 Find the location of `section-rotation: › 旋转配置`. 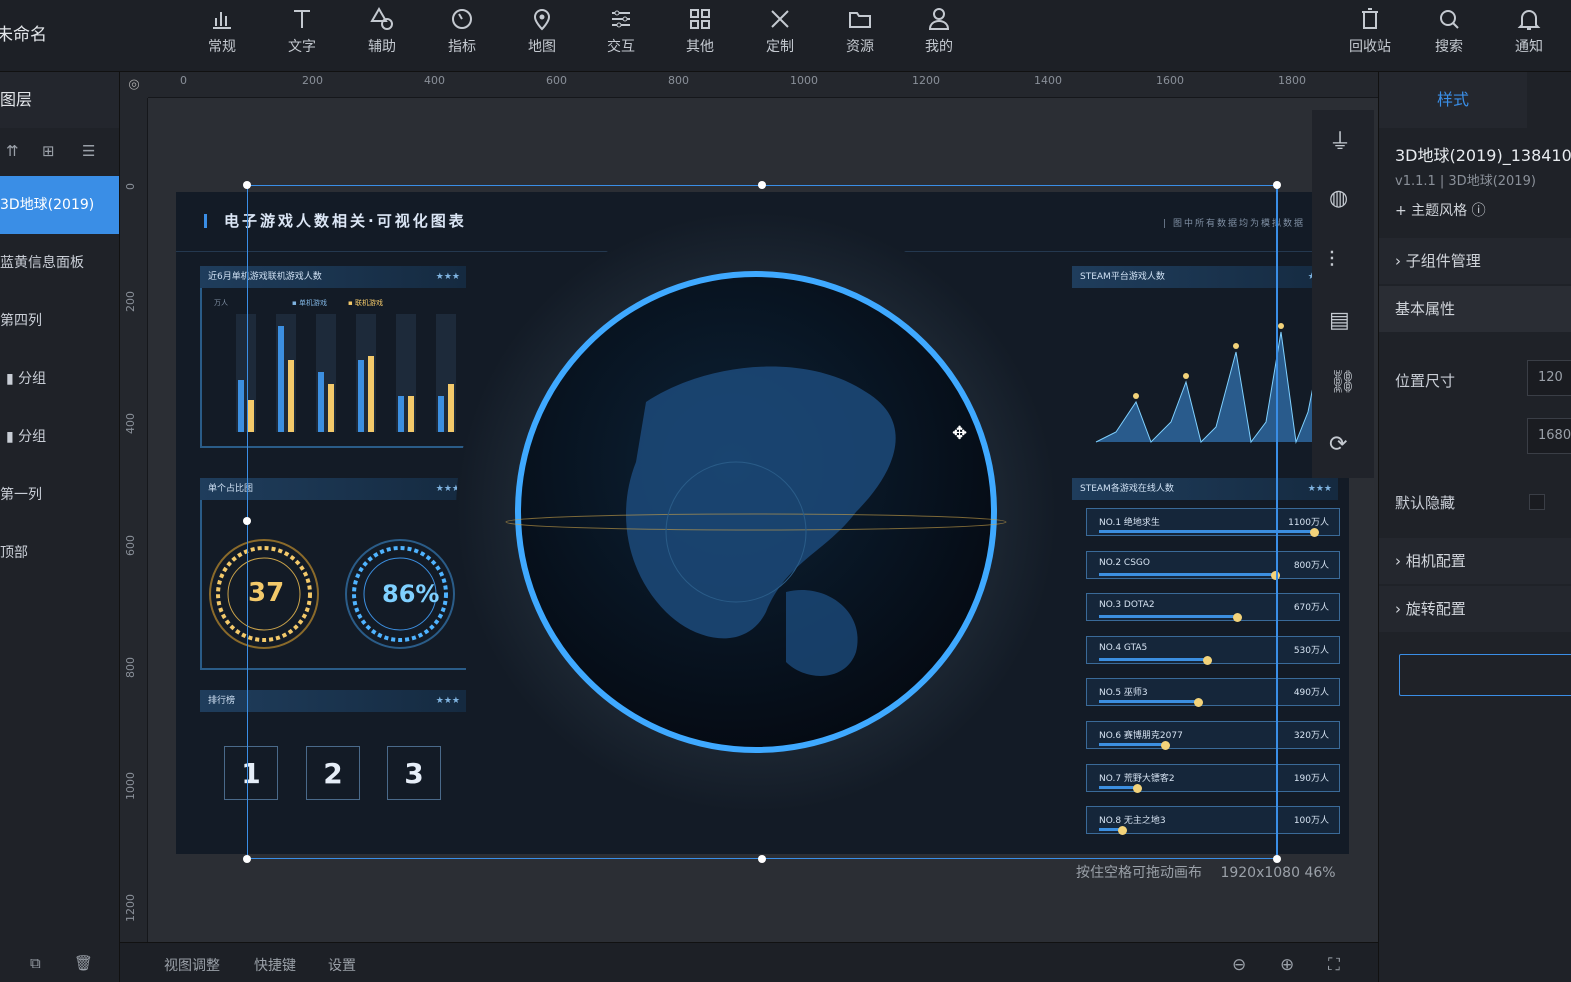

section-rotation: › 旋转配置 is located at coordinates (1475, 609).